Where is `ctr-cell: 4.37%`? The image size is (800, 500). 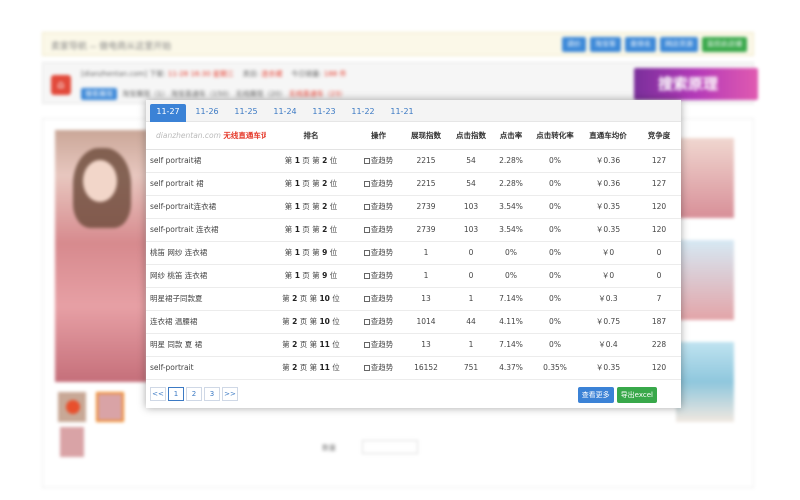
ctr-cell: 4.37% is located at coordinates (511, 368).